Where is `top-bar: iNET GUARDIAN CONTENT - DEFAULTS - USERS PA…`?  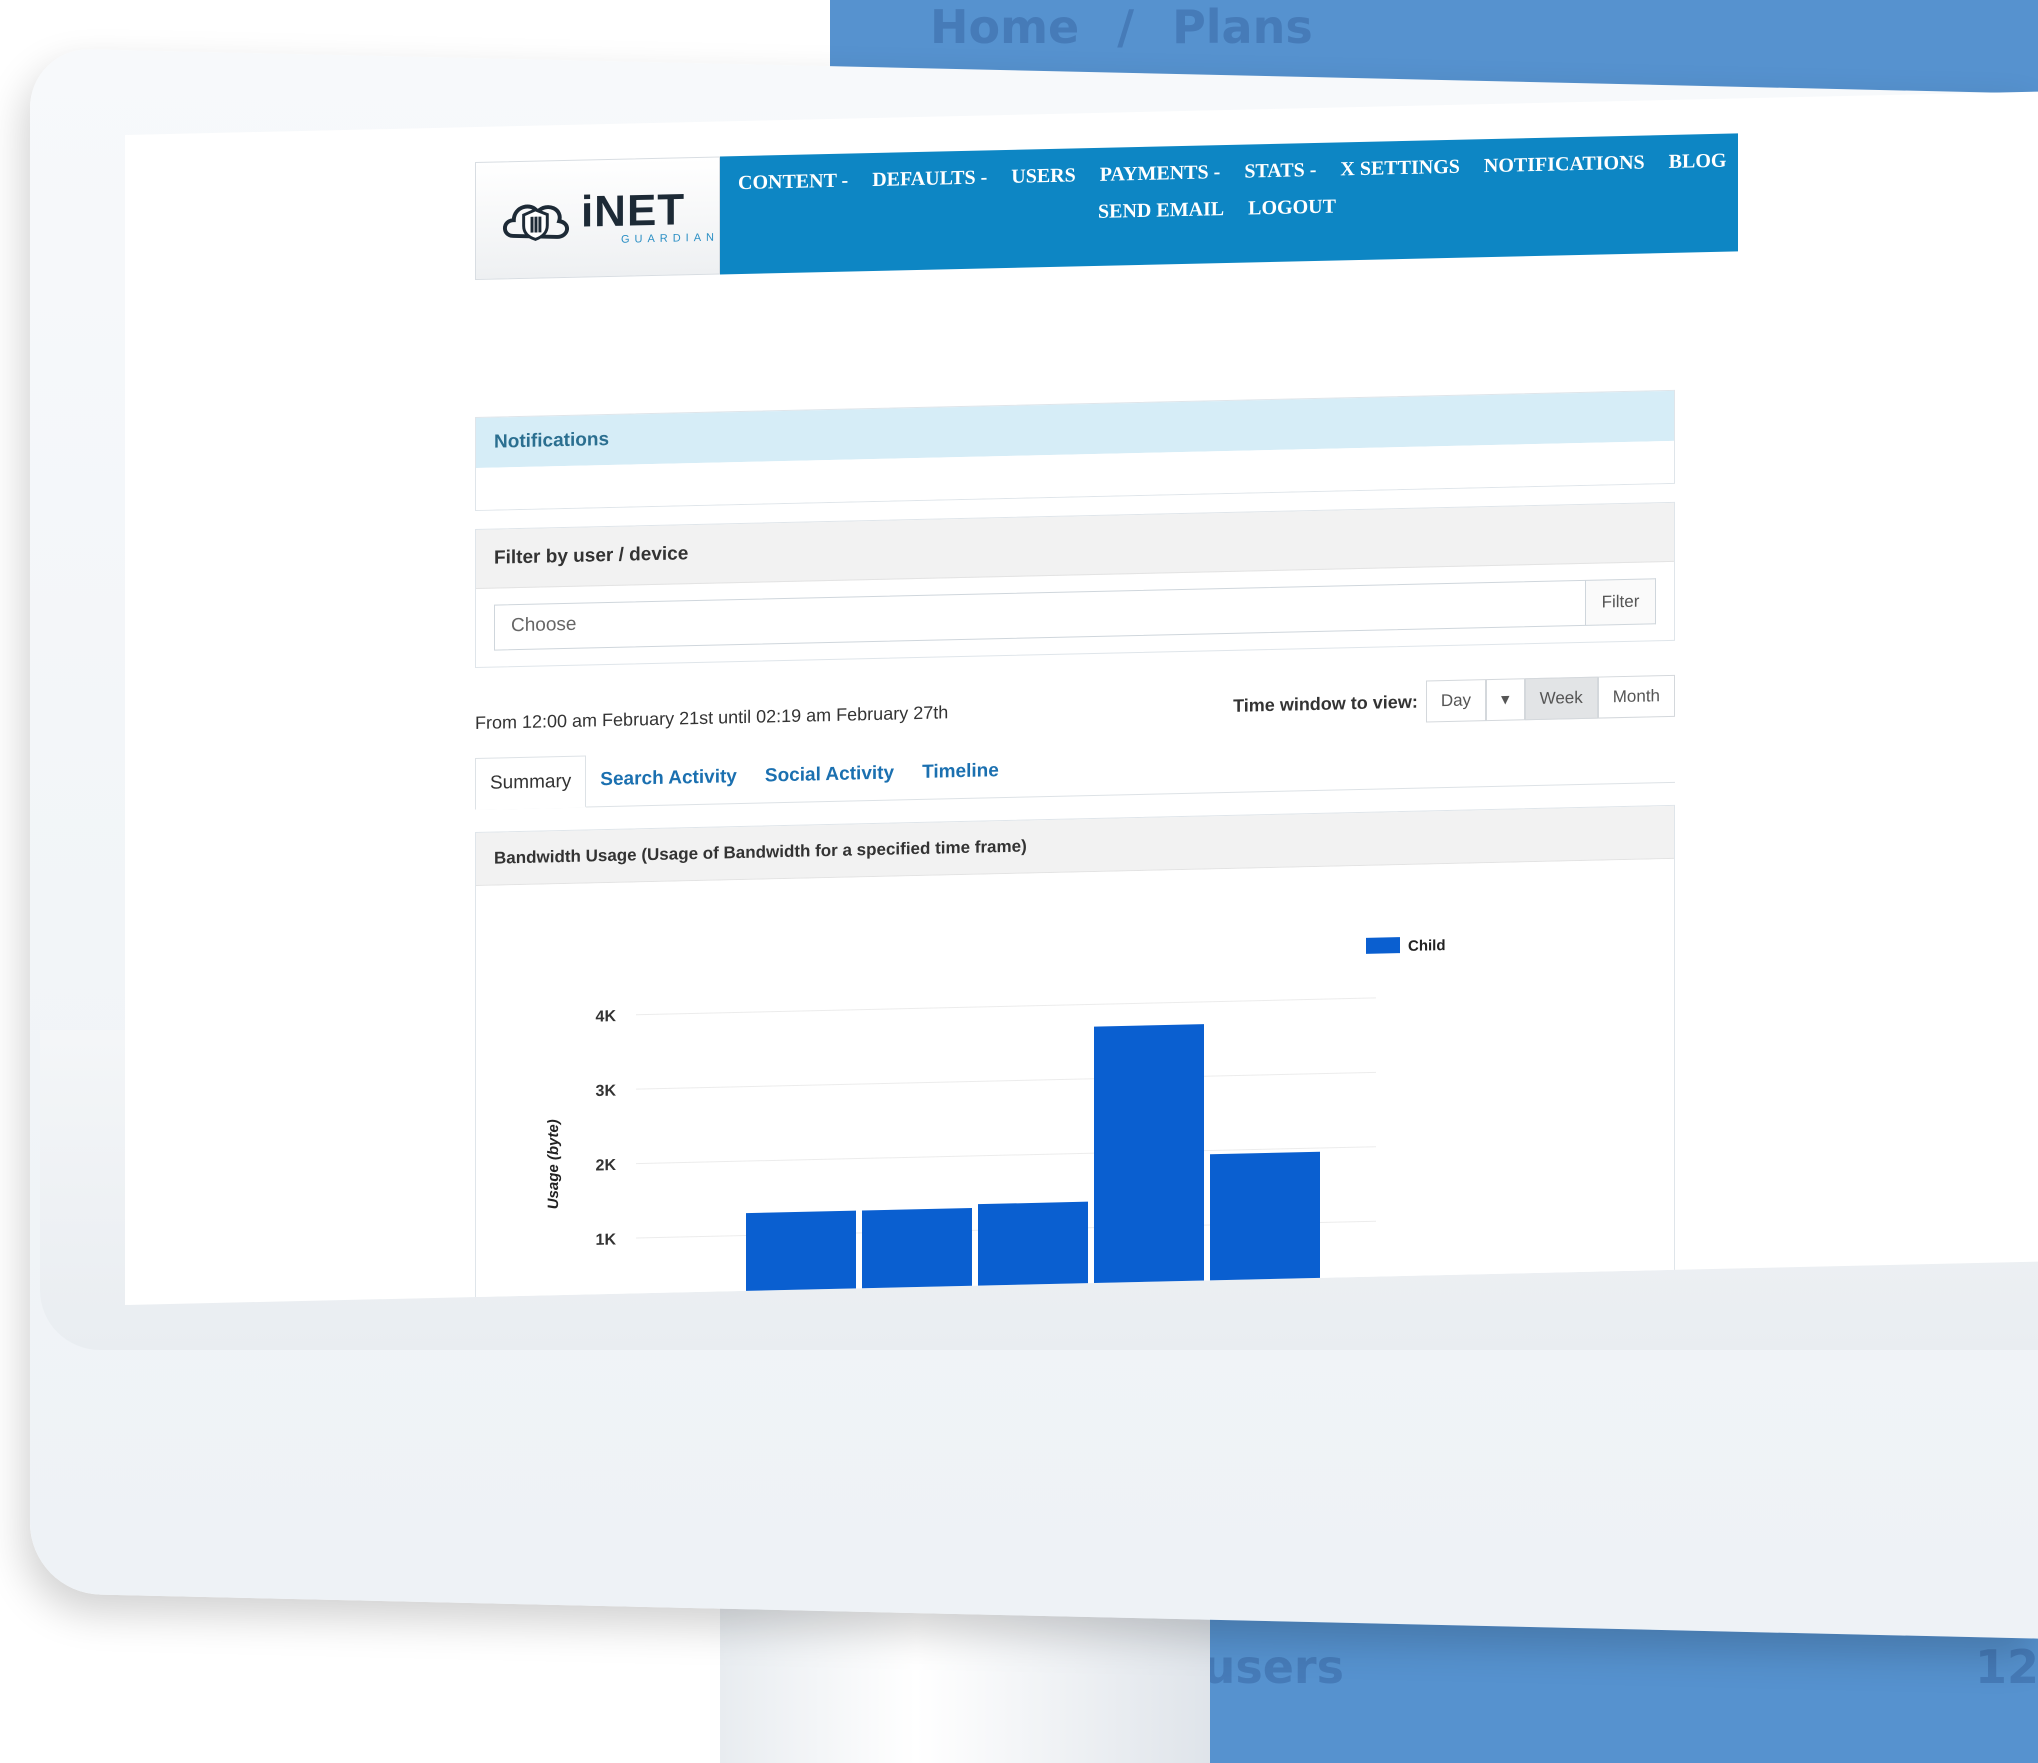
top-bar: iNET GUARDIAN CONTENT - DEFAULTS - USERS PA… is located at coordinates (1107, 210).